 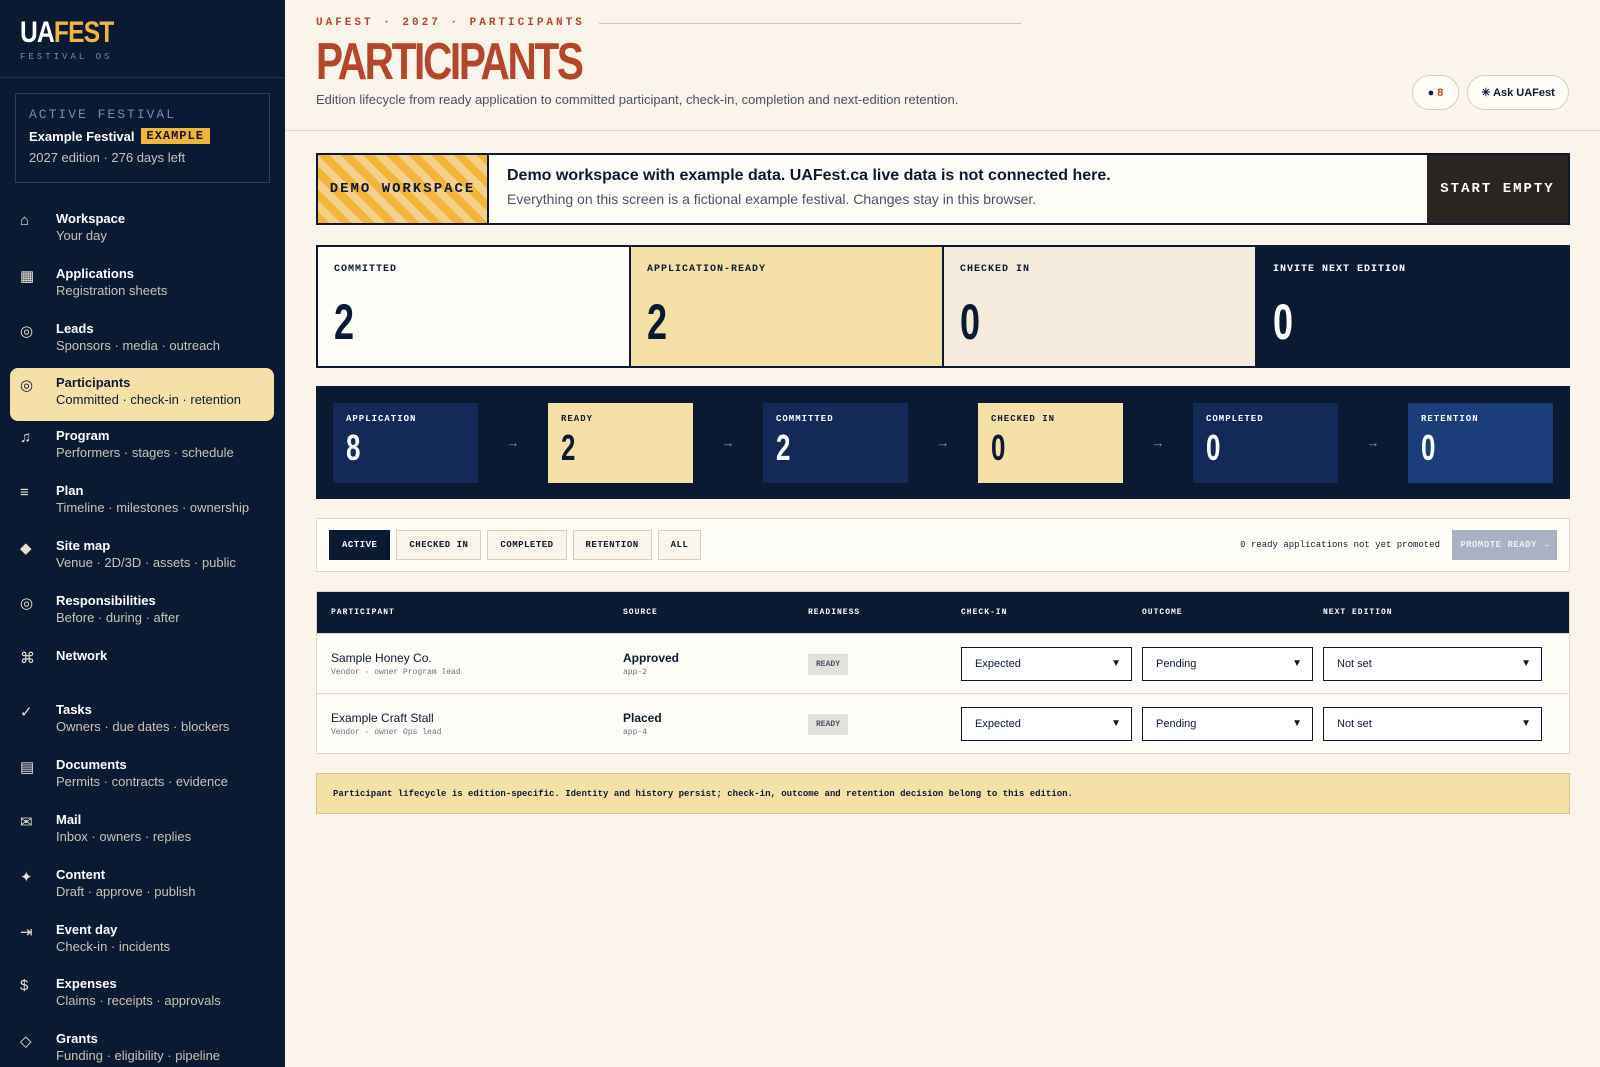 I want to click on sidebar-item-program: ♫ Program Performers · stages · schedule, so click(x=142, y=448).